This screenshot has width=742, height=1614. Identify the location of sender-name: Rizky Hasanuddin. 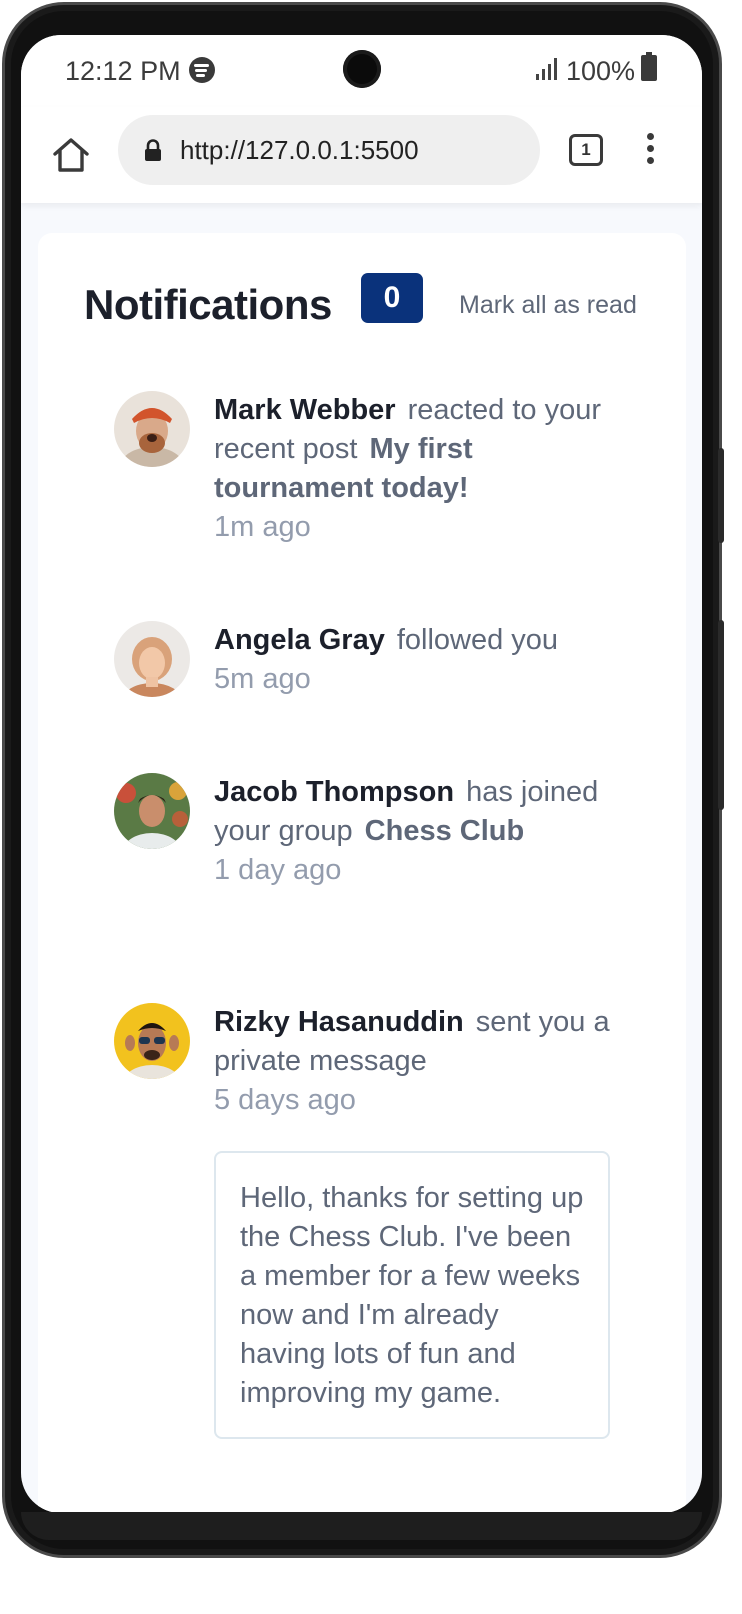
(339, 1022).